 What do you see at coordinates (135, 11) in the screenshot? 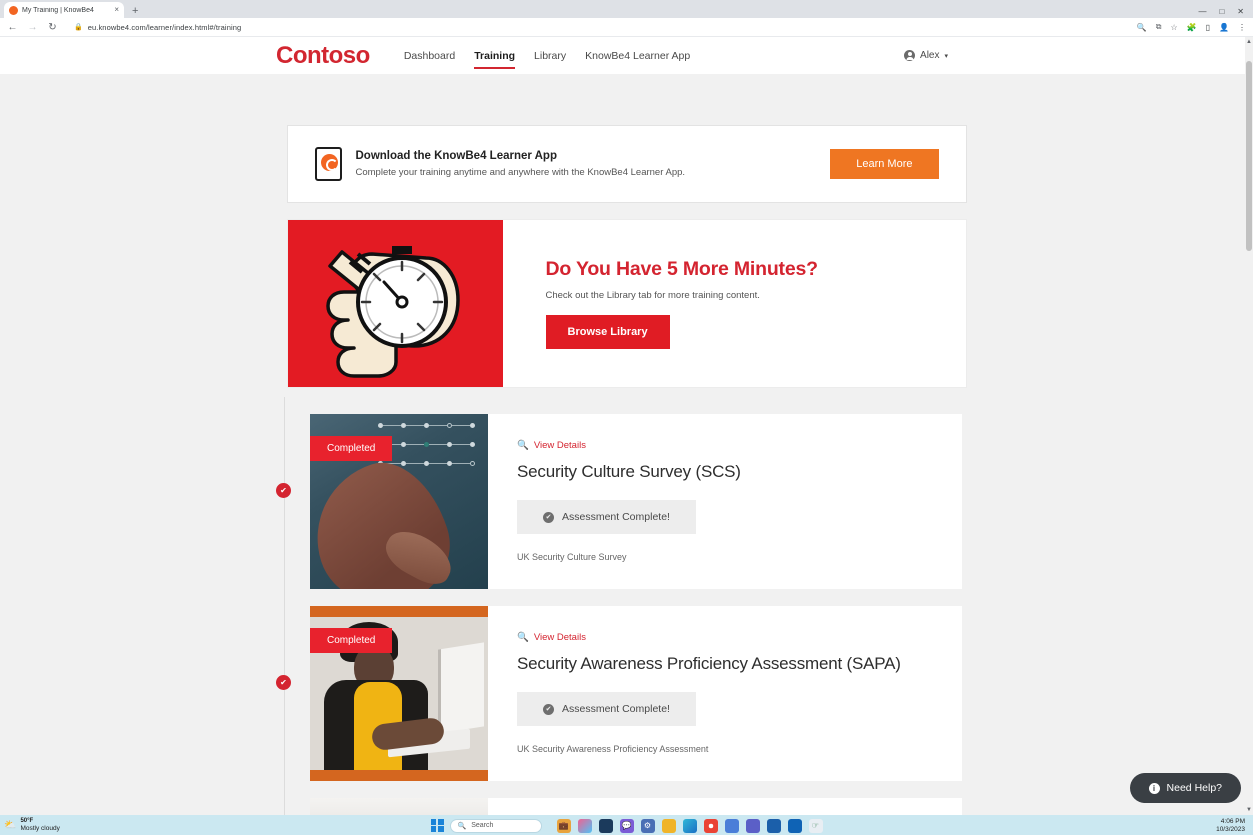
I see `new-tab-button: +` at bounding box center [135, 11].